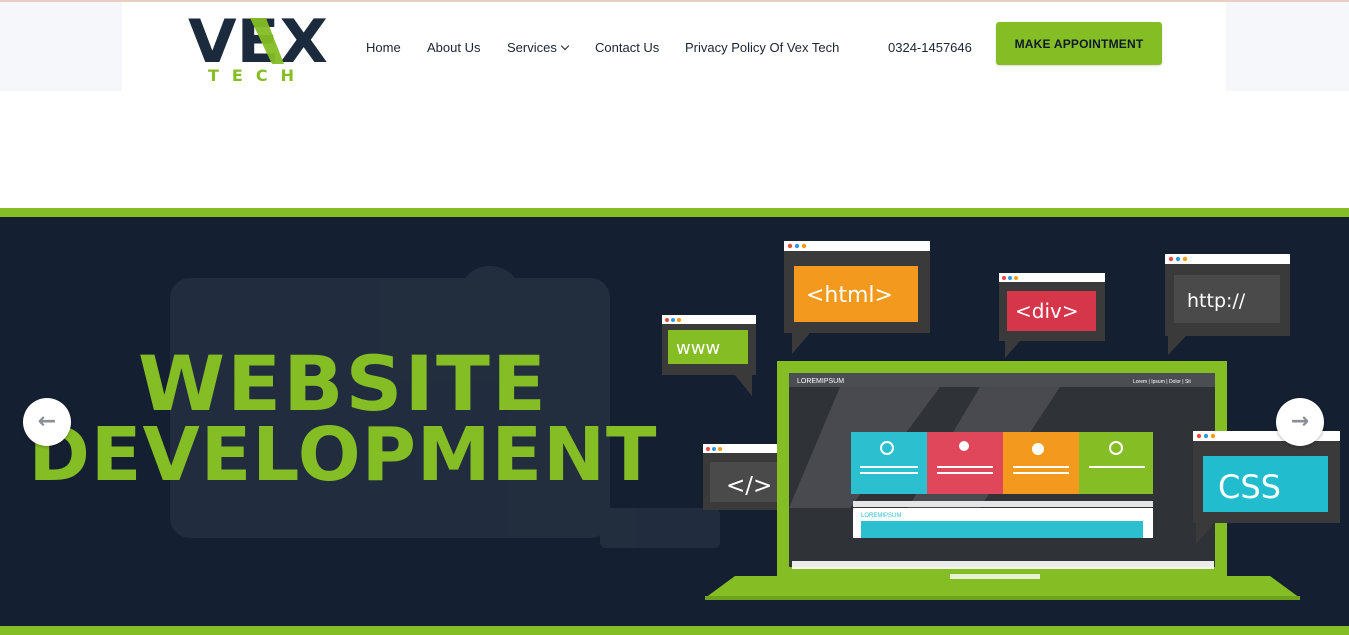 Image resolution: width=1349 pixels, height=635 pixels. Describe the element at coordinates (749, 486) in the screenshot. I see `code-tag-text: </>` at that location.